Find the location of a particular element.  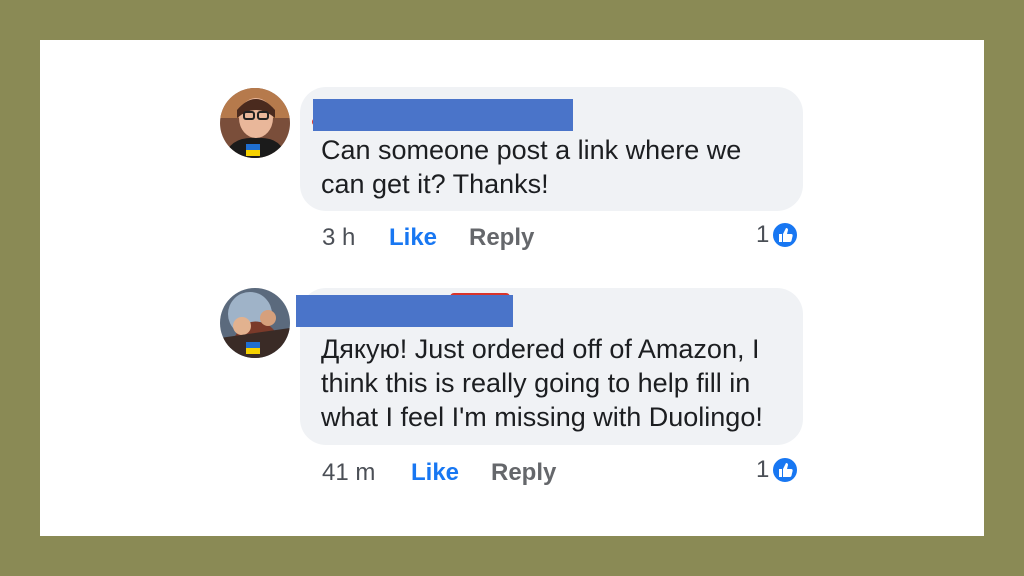

comment-timestamp: 41 m is located at coordinates (348, 473).